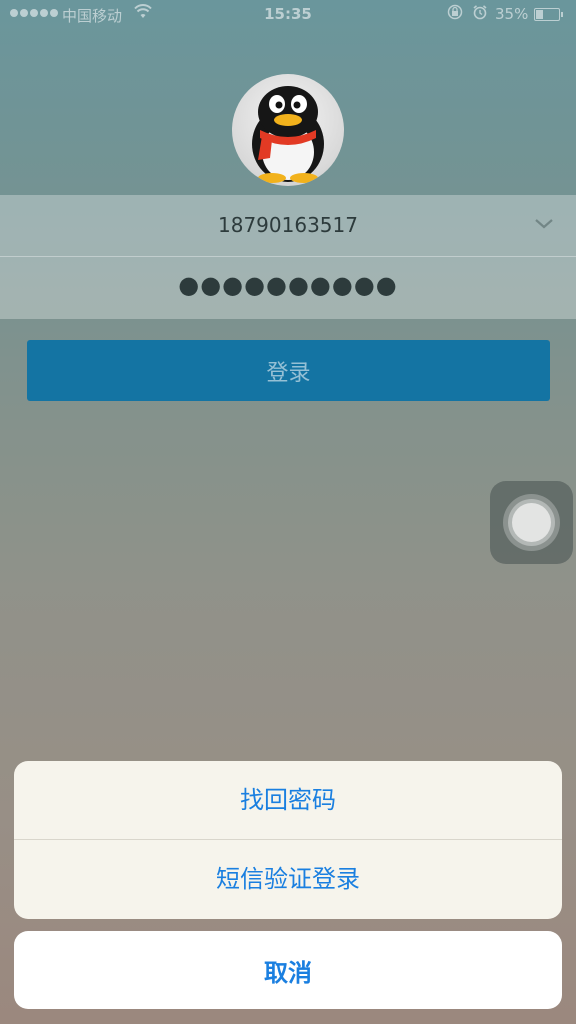 Image resolution: width=576 pixels, height=1024 pixels. Describe the element at coordinates (548, 14) in the screenshot. I see `battery-icon` at that location.